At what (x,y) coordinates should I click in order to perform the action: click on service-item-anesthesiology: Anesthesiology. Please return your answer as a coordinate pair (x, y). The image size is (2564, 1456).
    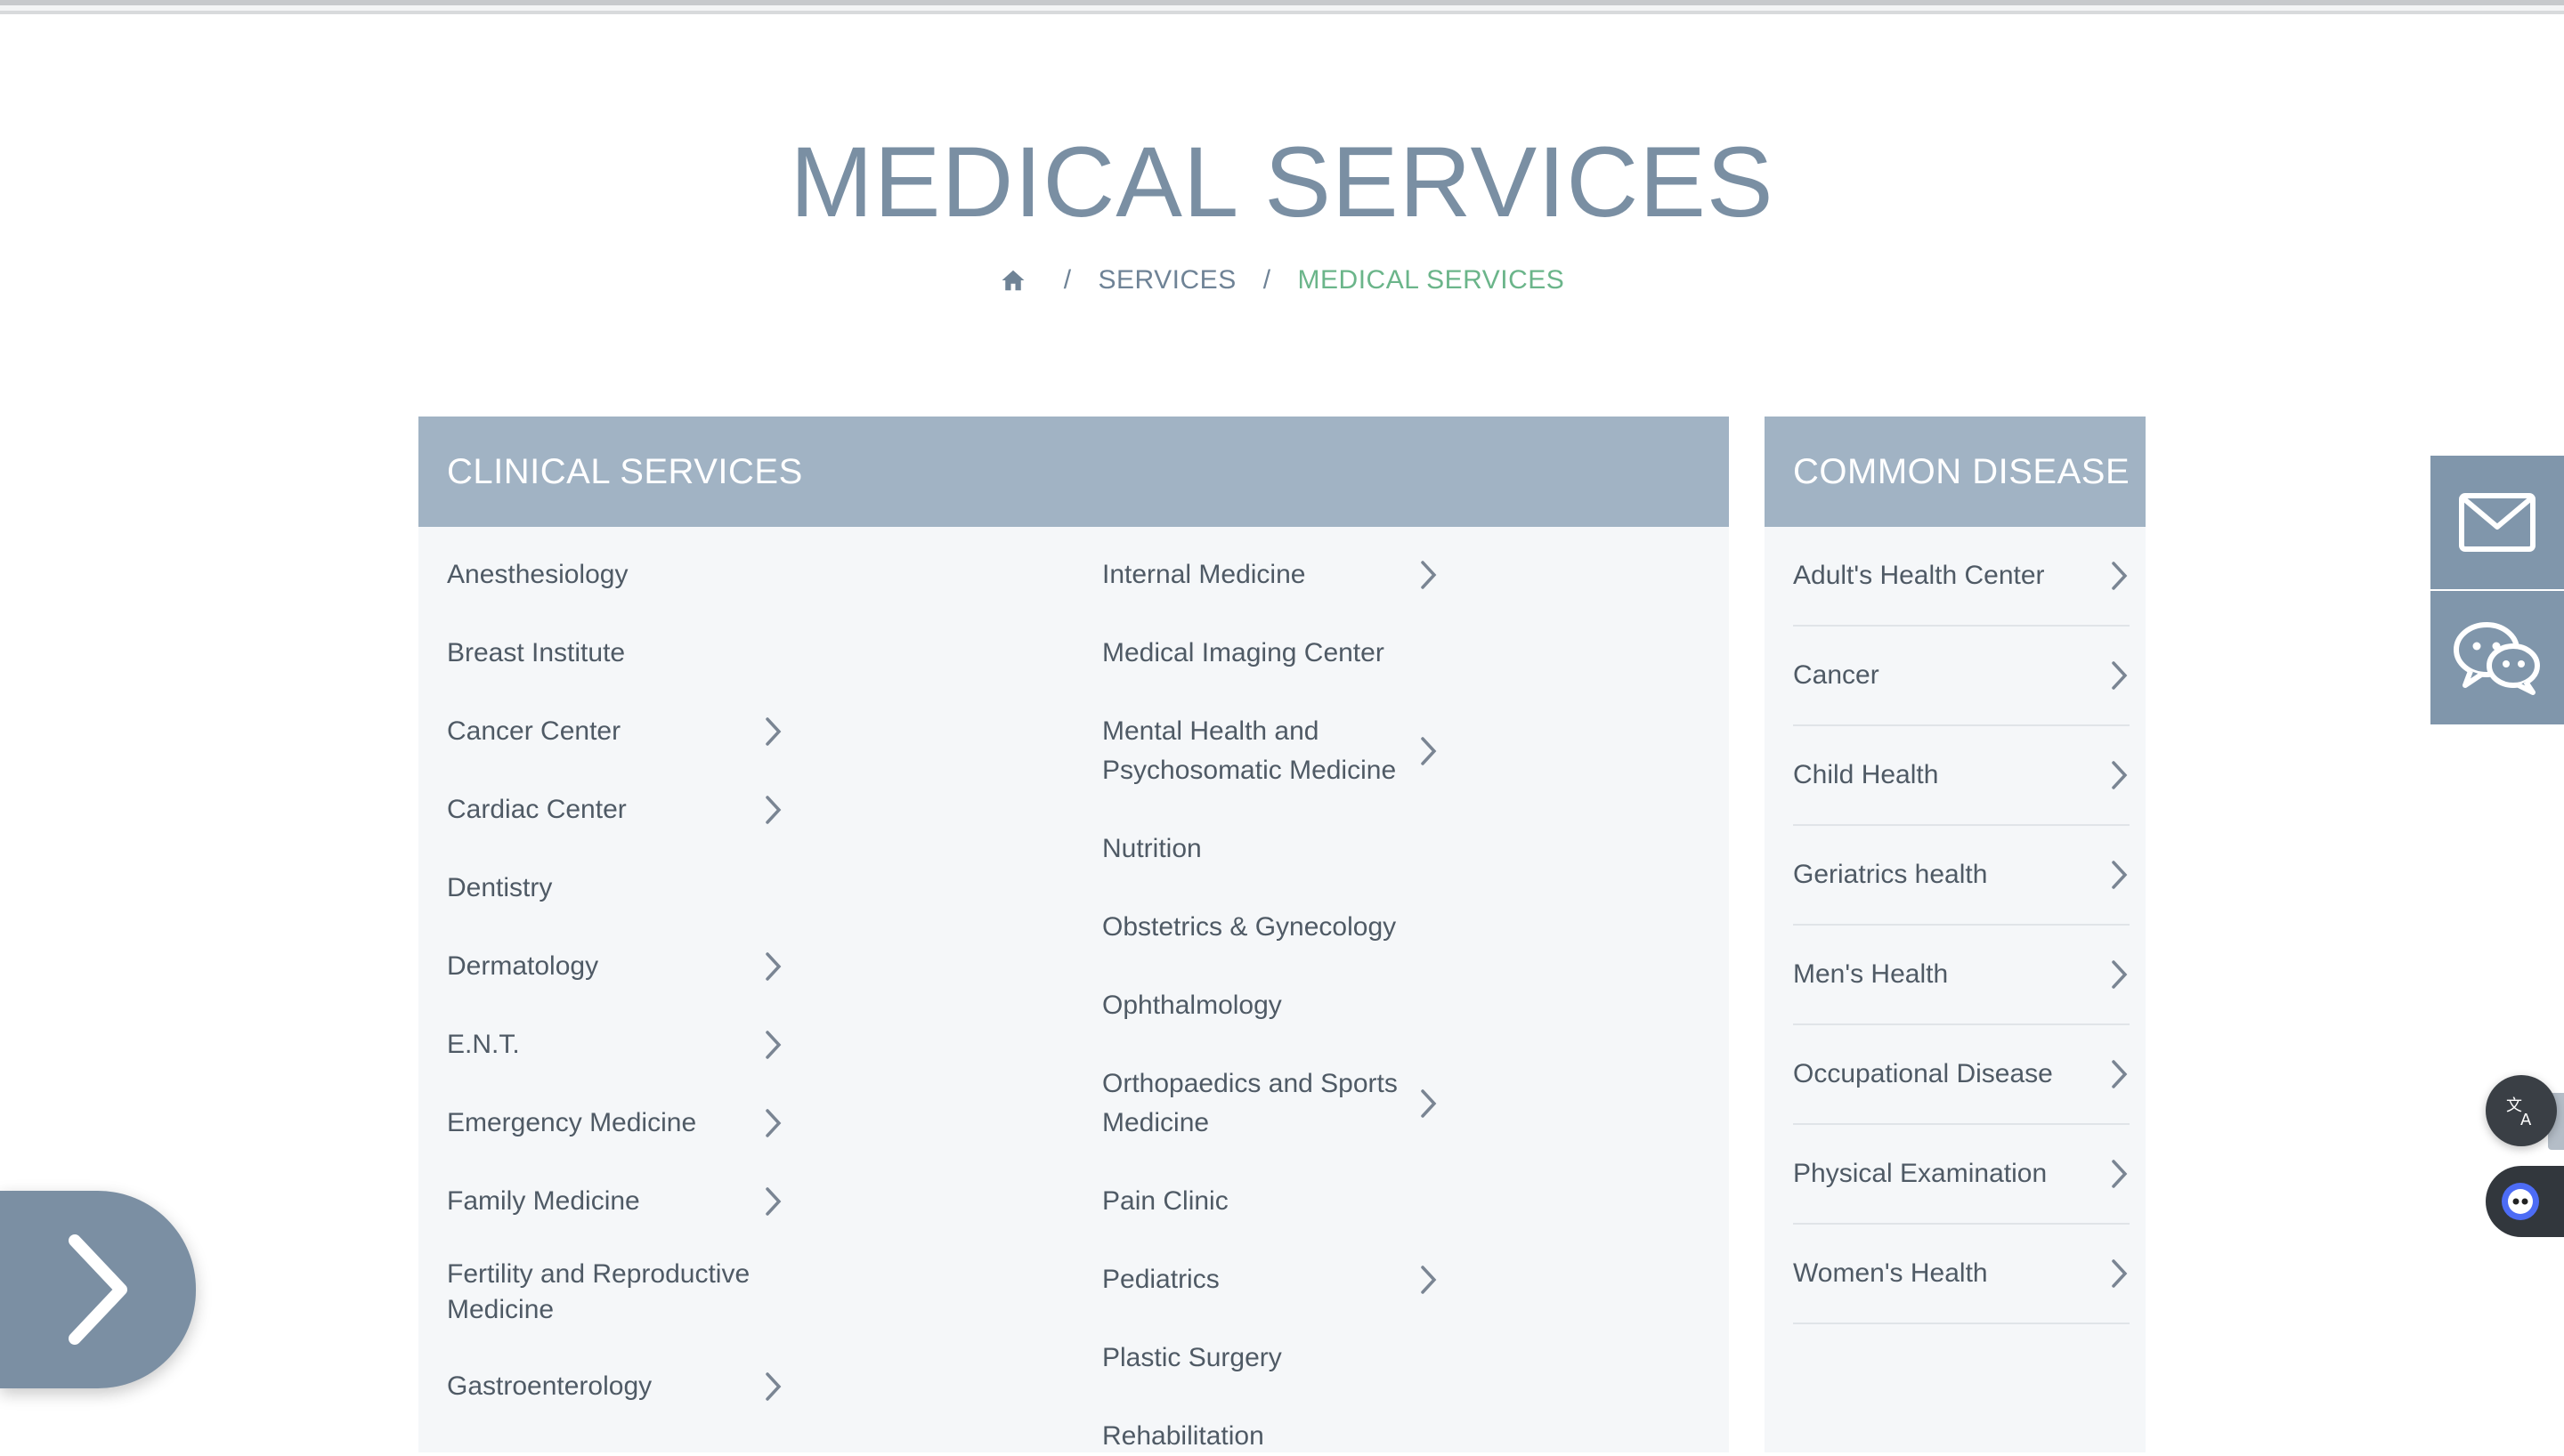
    Looking at the image, I should click on (615, 575).